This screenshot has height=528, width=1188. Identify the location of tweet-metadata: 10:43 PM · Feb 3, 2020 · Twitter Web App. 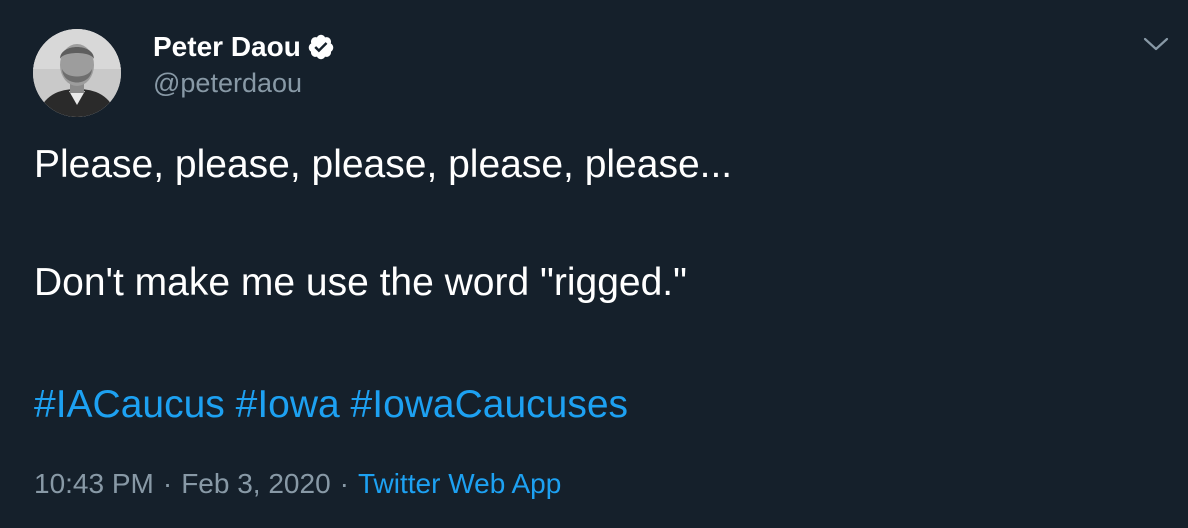
(297, 484).